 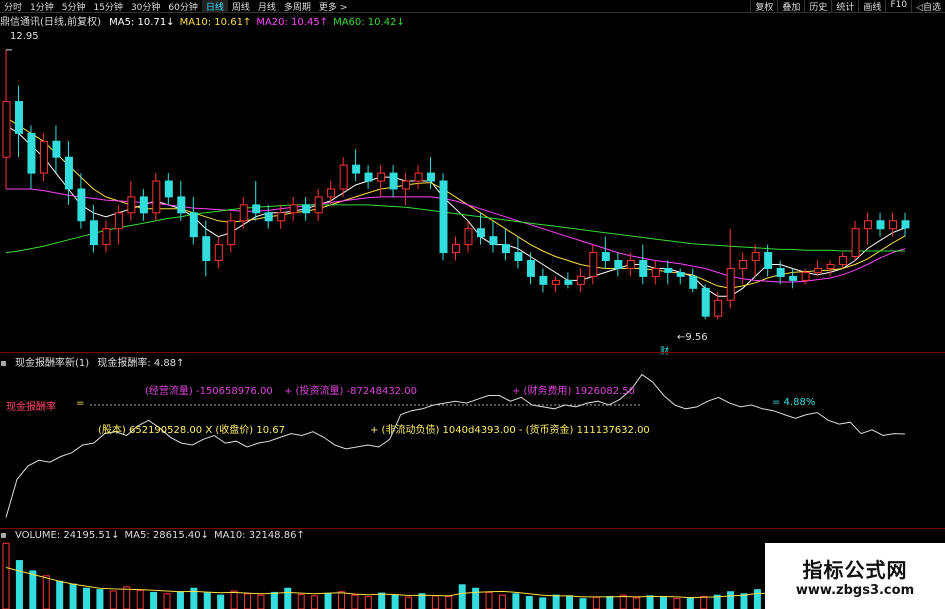 I want to click on volume-legend-item-2: MA10: 32148.86↑, so click(x=259, y=535).